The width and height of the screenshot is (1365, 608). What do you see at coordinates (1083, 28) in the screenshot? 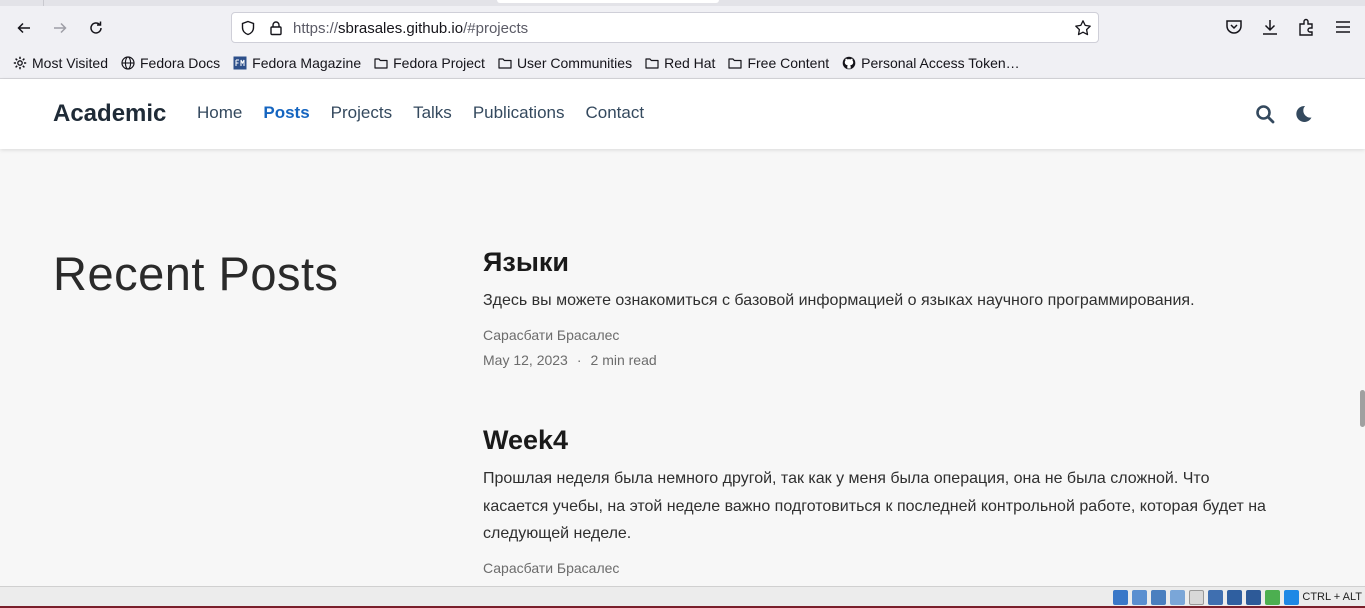
I see `bookmark-star-icon` at bounding box center [1083, 28].